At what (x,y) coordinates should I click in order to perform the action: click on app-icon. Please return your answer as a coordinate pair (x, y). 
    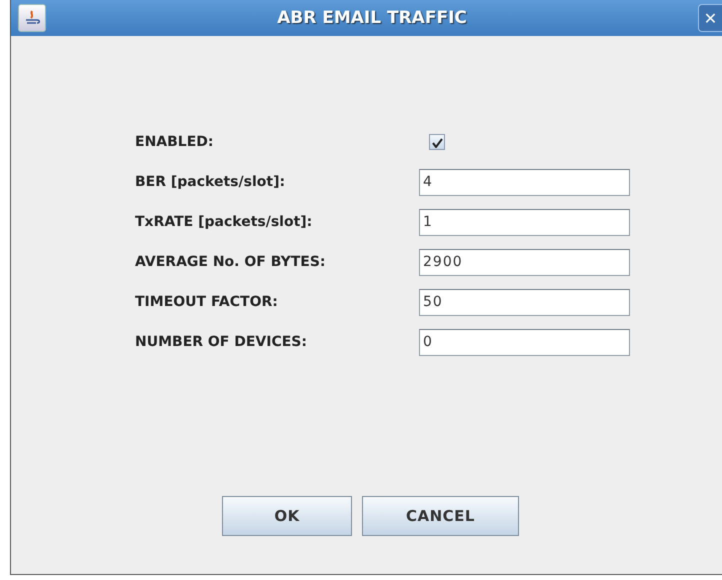
    Looking at the image, I should click on (32, 18).